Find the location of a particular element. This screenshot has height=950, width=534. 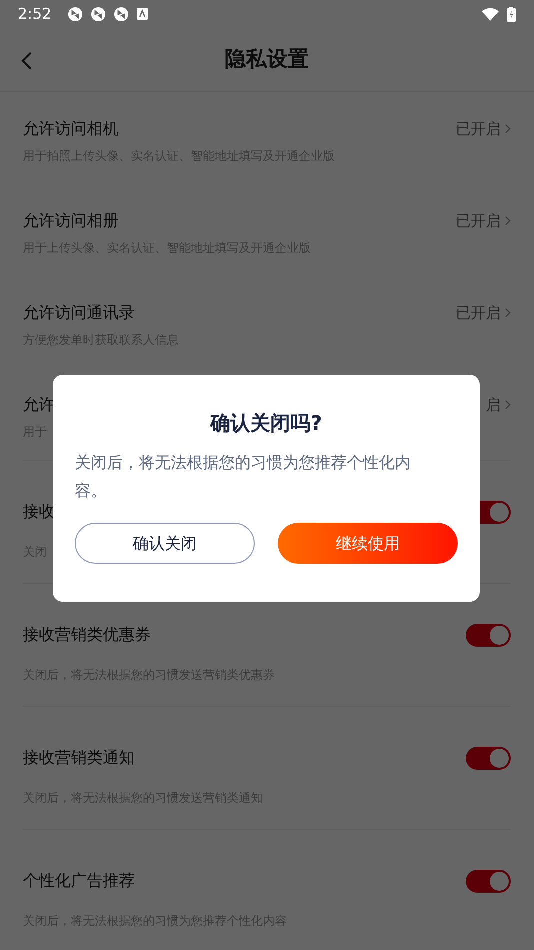

setting-status: 启 is located at coordinates (493, 405).